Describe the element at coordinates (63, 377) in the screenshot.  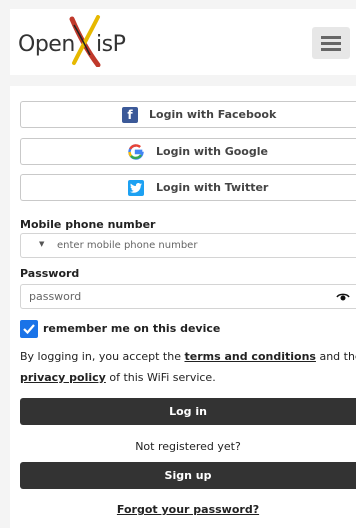
I see `privacy-policy-link: privacy policy` at that location.